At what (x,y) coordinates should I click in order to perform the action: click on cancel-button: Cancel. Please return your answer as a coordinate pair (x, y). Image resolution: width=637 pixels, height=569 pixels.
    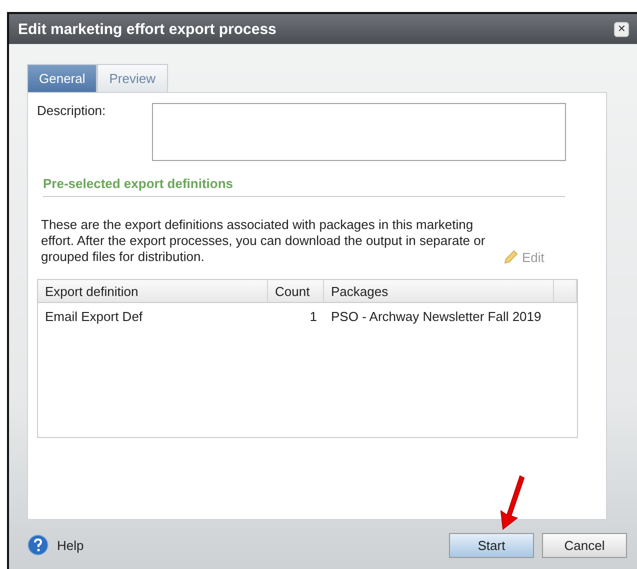
    Looking at the image, I should click on (584, 545).